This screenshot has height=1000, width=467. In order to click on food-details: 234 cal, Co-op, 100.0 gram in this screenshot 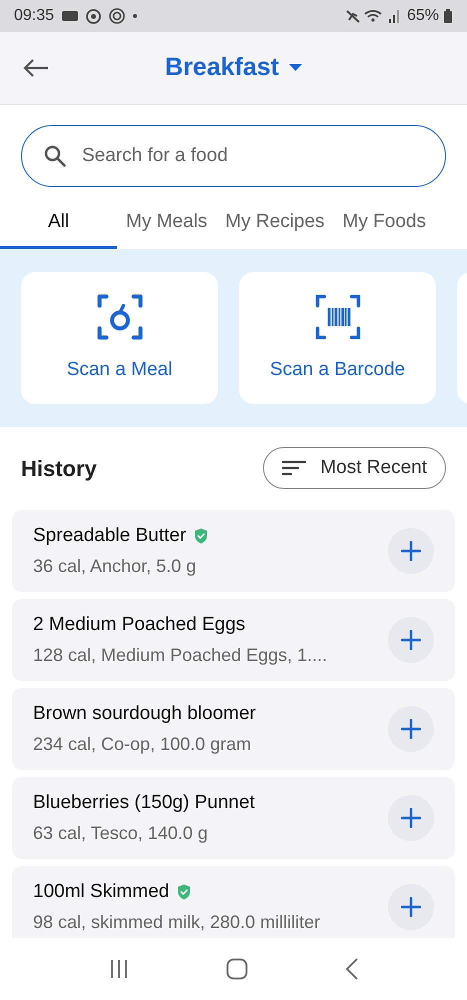, I will do `click(142, 744)`.